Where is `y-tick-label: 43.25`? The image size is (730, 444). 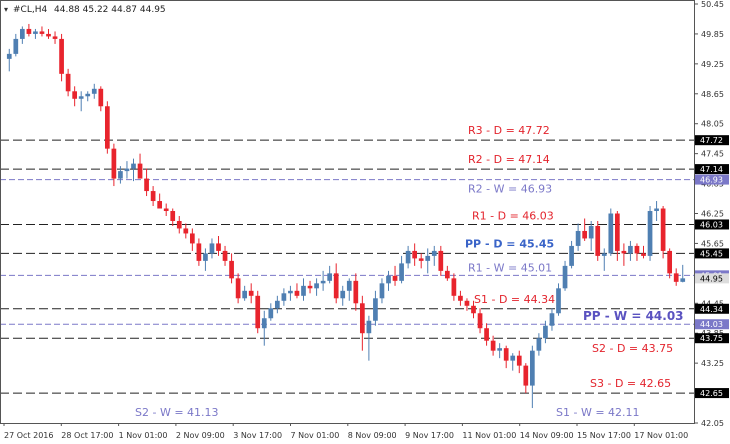 y-tick-label: 43.25 is located at coordinates (712, 363).